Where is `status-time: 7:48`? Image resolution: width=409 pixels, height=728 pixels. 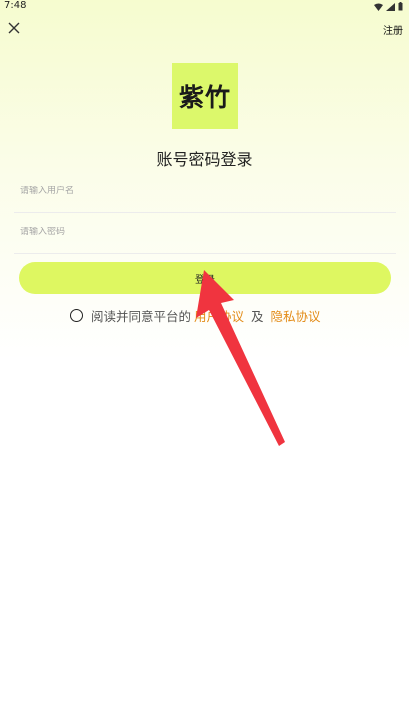 status-time: 7:48 is located at coordinates (15, 5).